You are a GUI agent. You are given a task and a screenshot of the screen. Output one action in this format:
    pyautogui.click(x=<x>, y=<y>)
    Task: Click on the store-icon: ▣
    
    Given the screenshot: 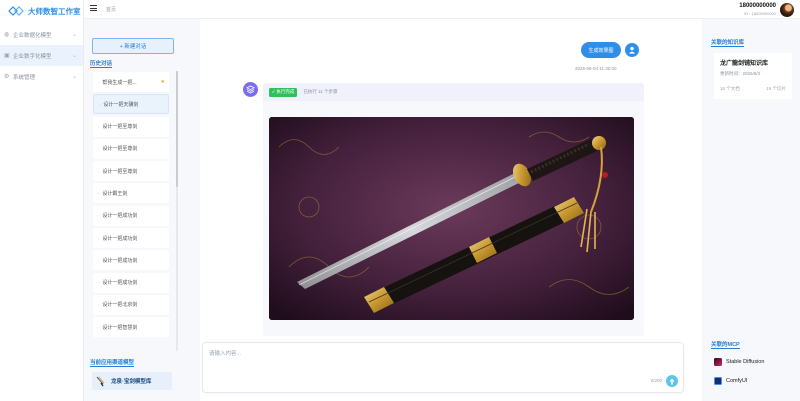 What is the action you would take?
    pyautogui.click(x=7, y=55)
    